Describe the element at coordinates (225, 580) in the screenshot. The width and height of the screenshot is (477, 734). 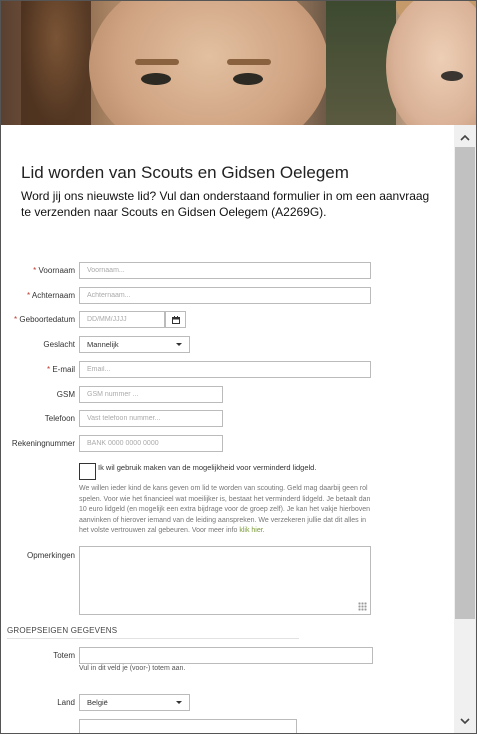
I see `opmerkingen-textarea` at that location.